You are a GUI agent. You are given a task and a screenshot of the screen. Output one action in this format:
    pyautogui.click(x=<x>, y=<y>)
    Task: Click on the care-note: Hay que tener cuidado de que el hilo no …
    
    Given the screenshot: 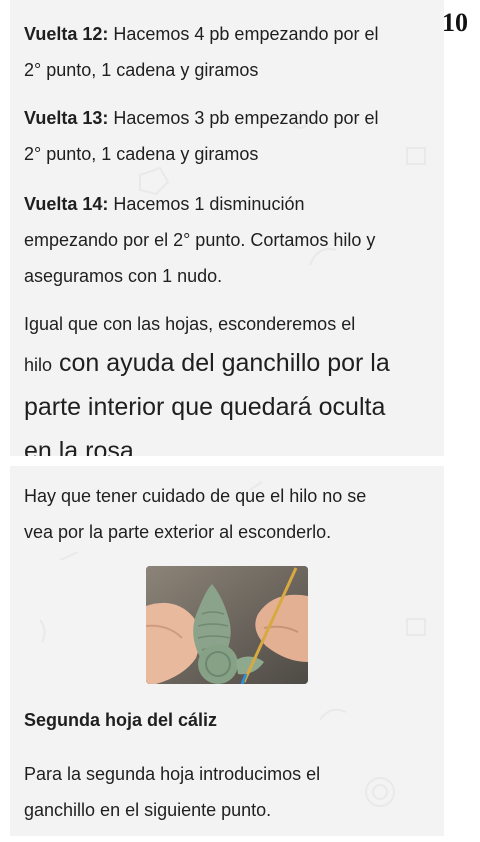 What is the action you would take?
    pyautogui.click(x=234, y=514)
    